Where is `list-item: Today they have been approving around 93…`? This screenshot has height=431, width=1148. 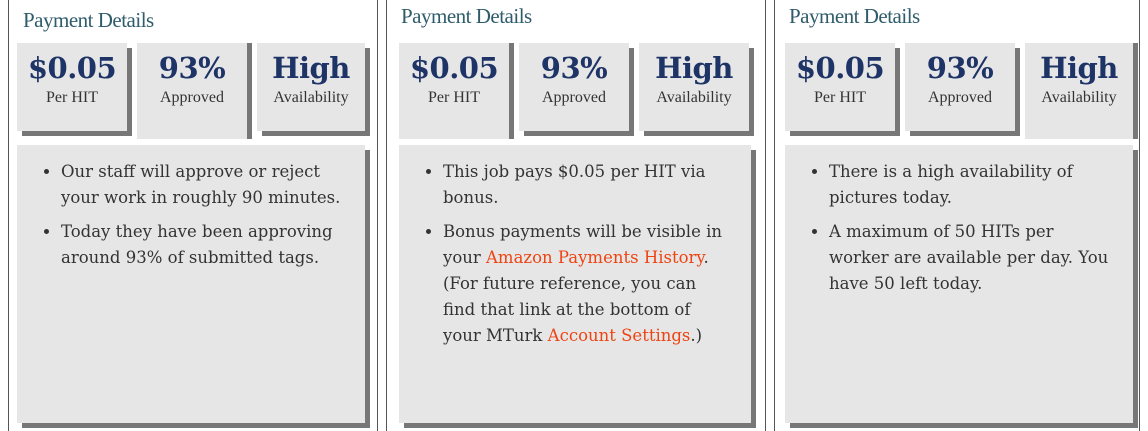
list-item: Today they have been approving around 93… is located at coordinates (204, 245).